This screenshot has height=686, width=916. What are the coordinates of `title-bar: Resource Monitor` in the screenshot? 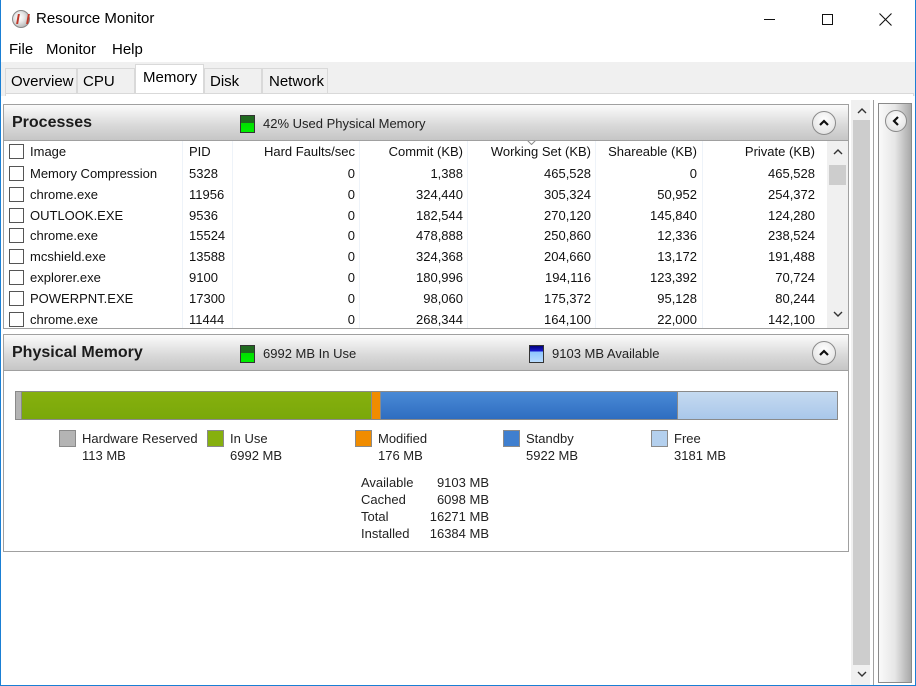 It's located at (458, 19).